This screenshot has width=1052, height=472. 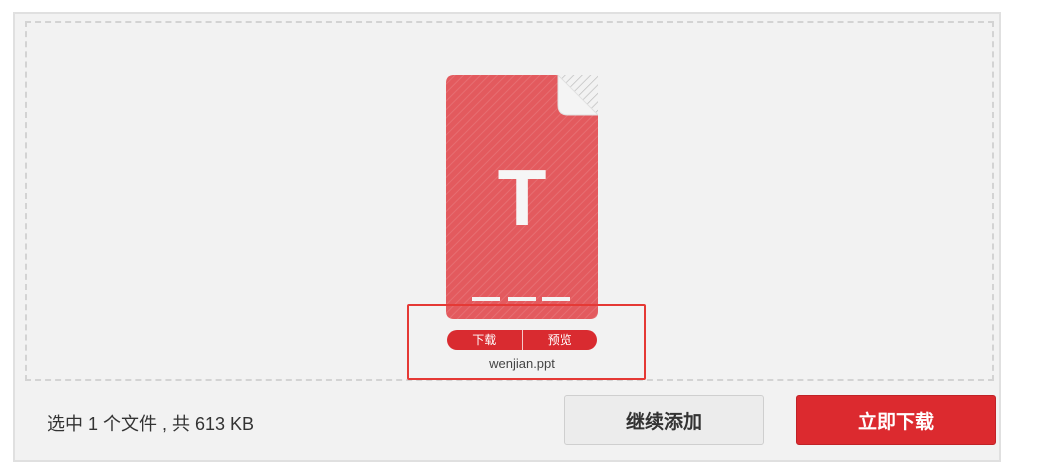 I want to click on file-type-letter: T, so click(x=522, y=197).